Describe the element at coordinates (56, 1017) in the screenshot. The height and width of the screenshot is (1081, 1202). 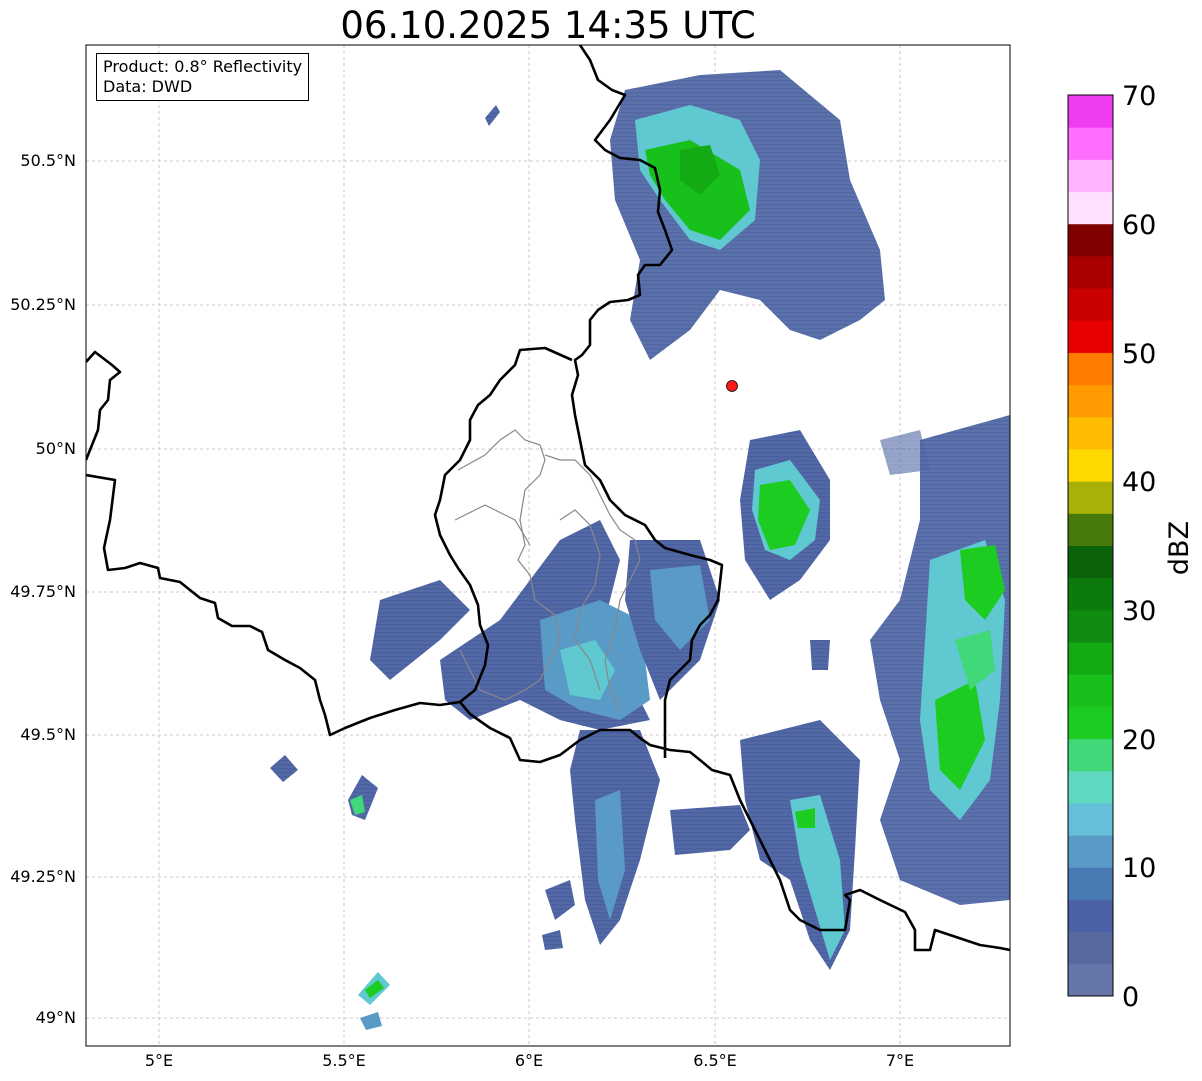
I see `lat-tick-label: 49°N` at that location.